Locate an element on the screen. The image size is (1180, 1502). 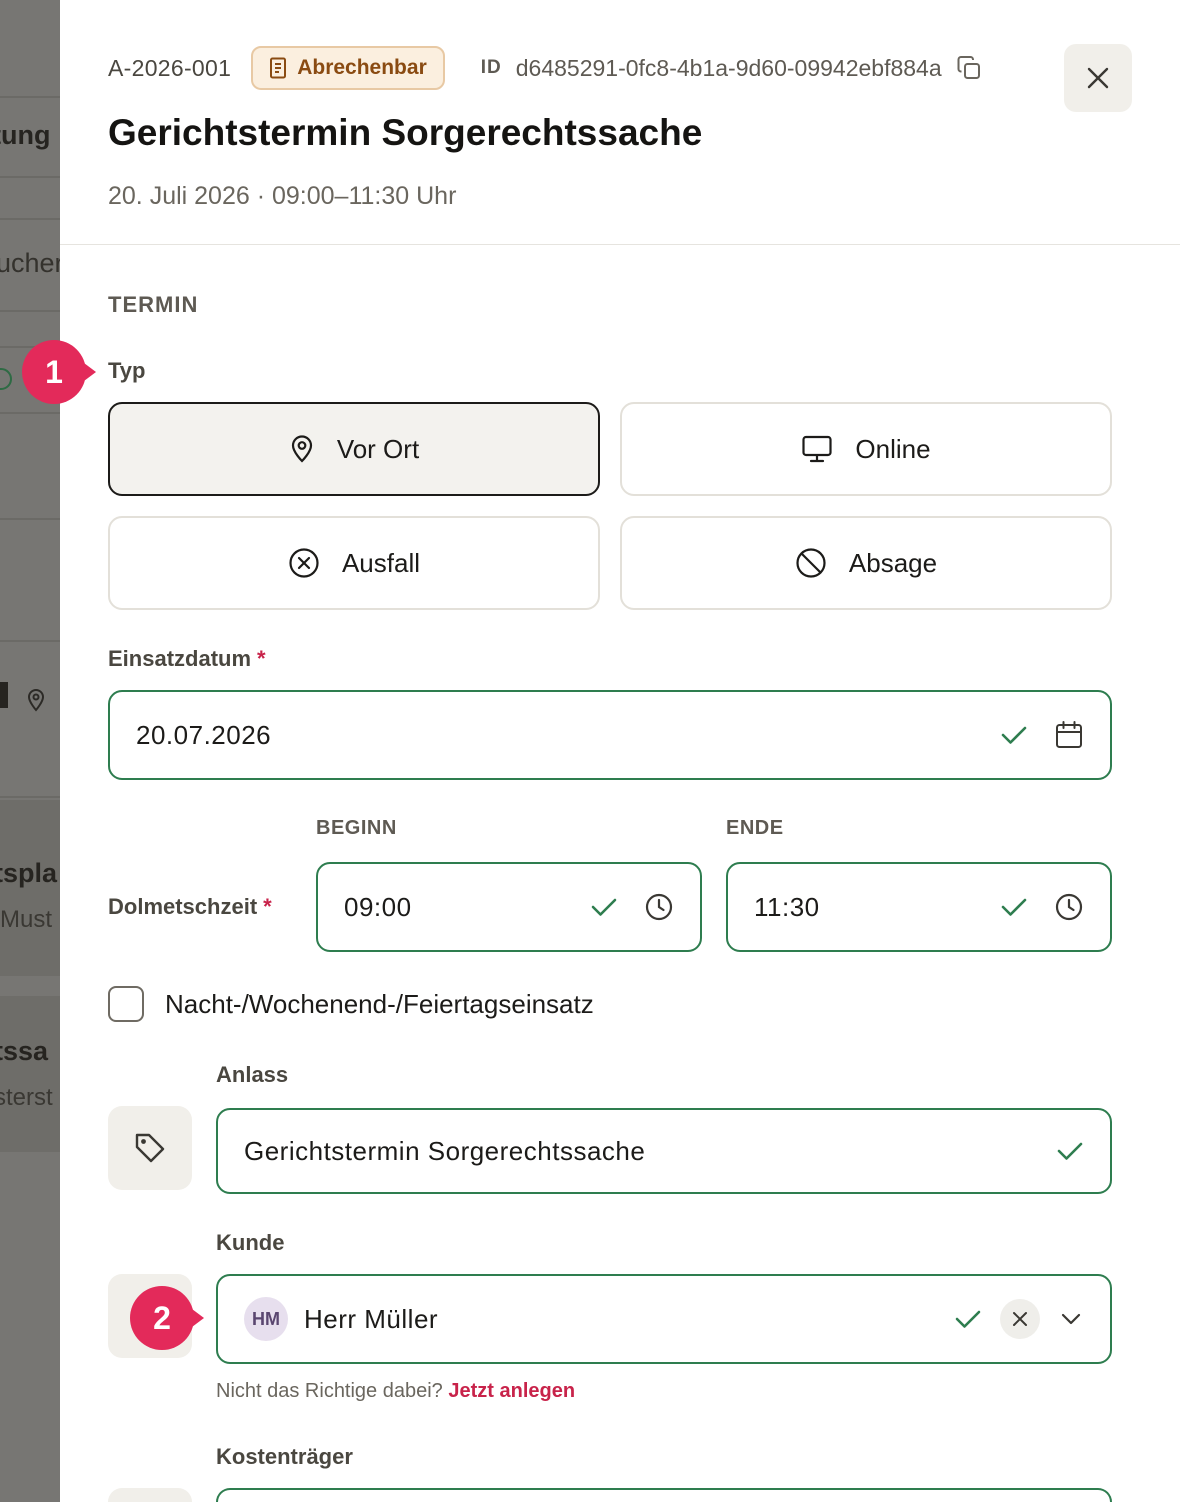
callout-marker: 1 is located at coordinates (54, 372).